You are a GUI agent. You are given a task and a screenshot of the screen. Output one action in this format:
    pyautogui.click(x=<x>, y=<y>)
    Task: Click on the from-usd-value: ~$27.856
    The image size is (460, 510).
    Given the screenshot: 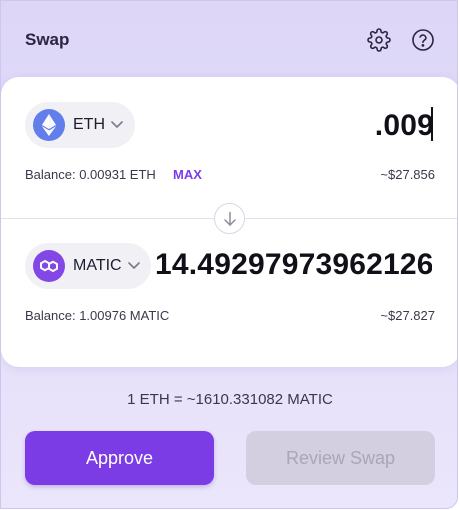 What is the action you would take?
    pyautogui.click(x=407, y=174)
    